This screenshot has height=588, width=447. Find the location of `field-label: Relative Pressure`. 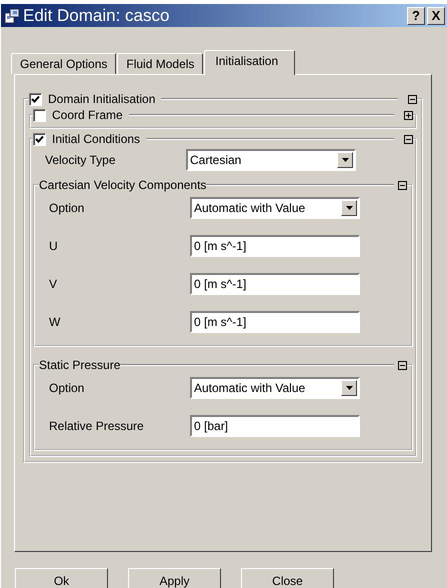

field-label: Relative Pressure is located at coordinates (97, 426).